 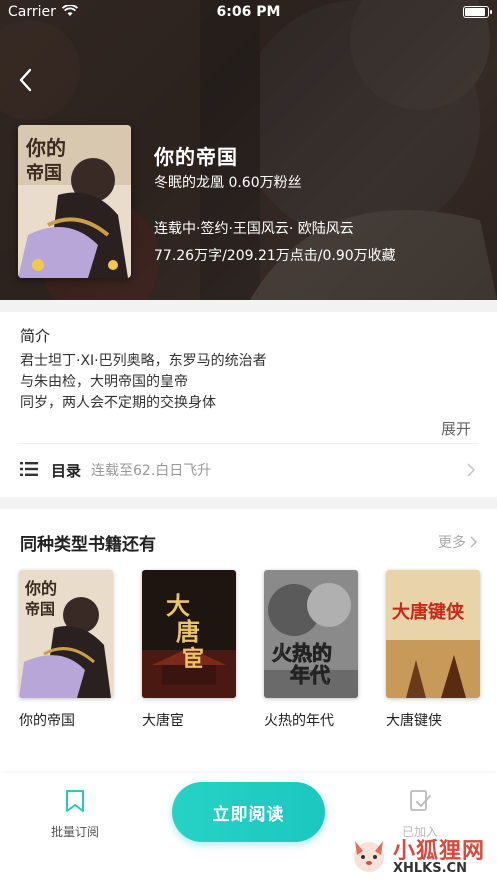 I want to click on toc-status: 连载至62.白日飞升, so click(x=151, y=471).